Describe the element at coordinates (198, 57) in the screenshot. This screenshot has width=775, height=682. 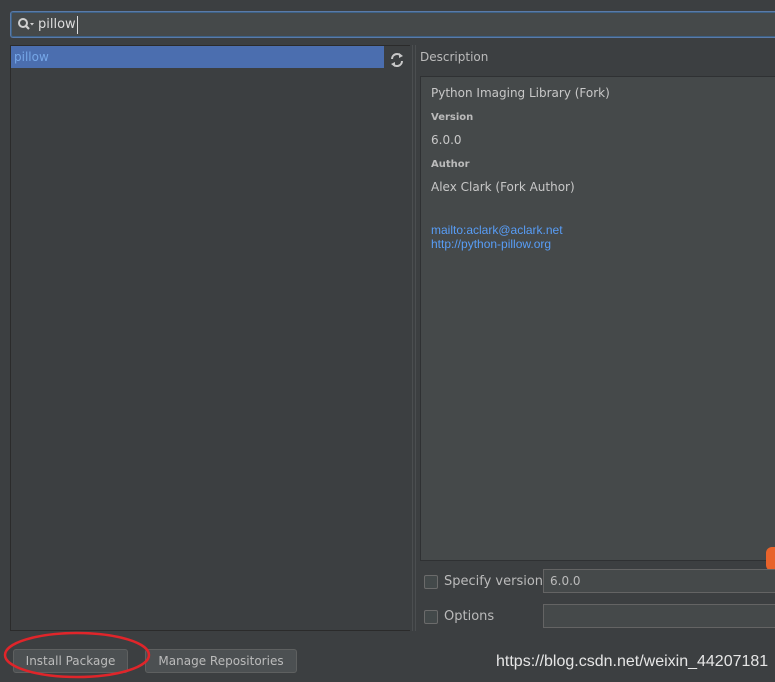
I see `list-item-pillow: pillow` at that location.